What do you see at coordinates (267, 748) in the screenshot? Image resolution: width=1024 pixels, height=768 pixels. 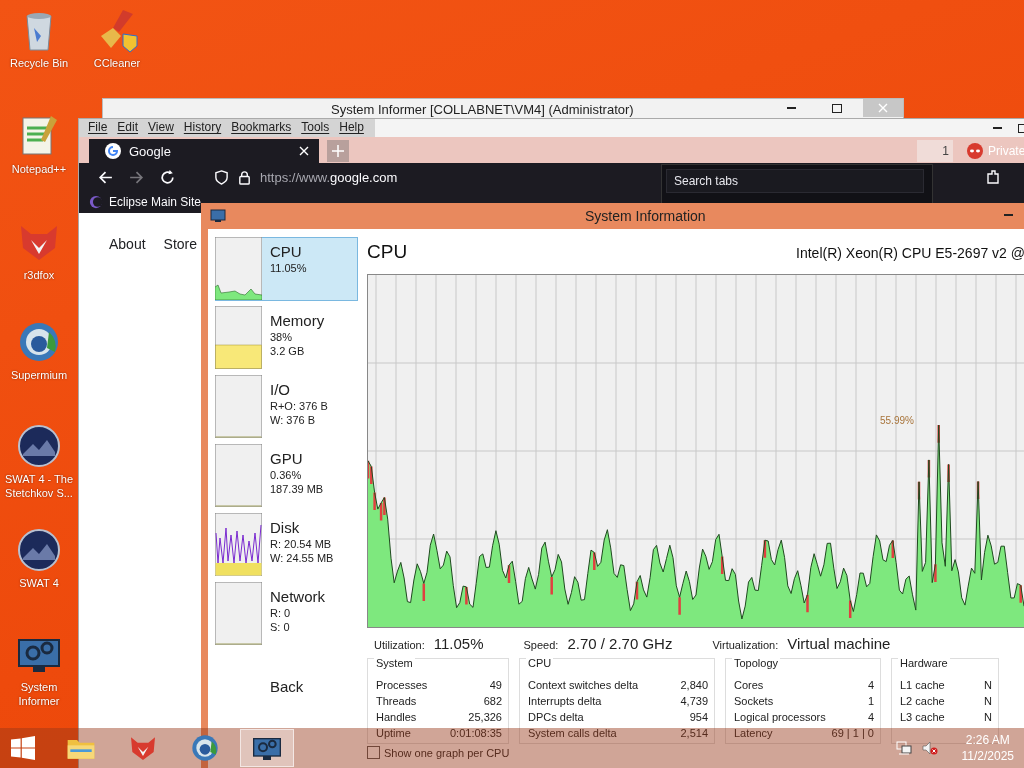 I see `taskbar-button` at bounding box center [267, 748].